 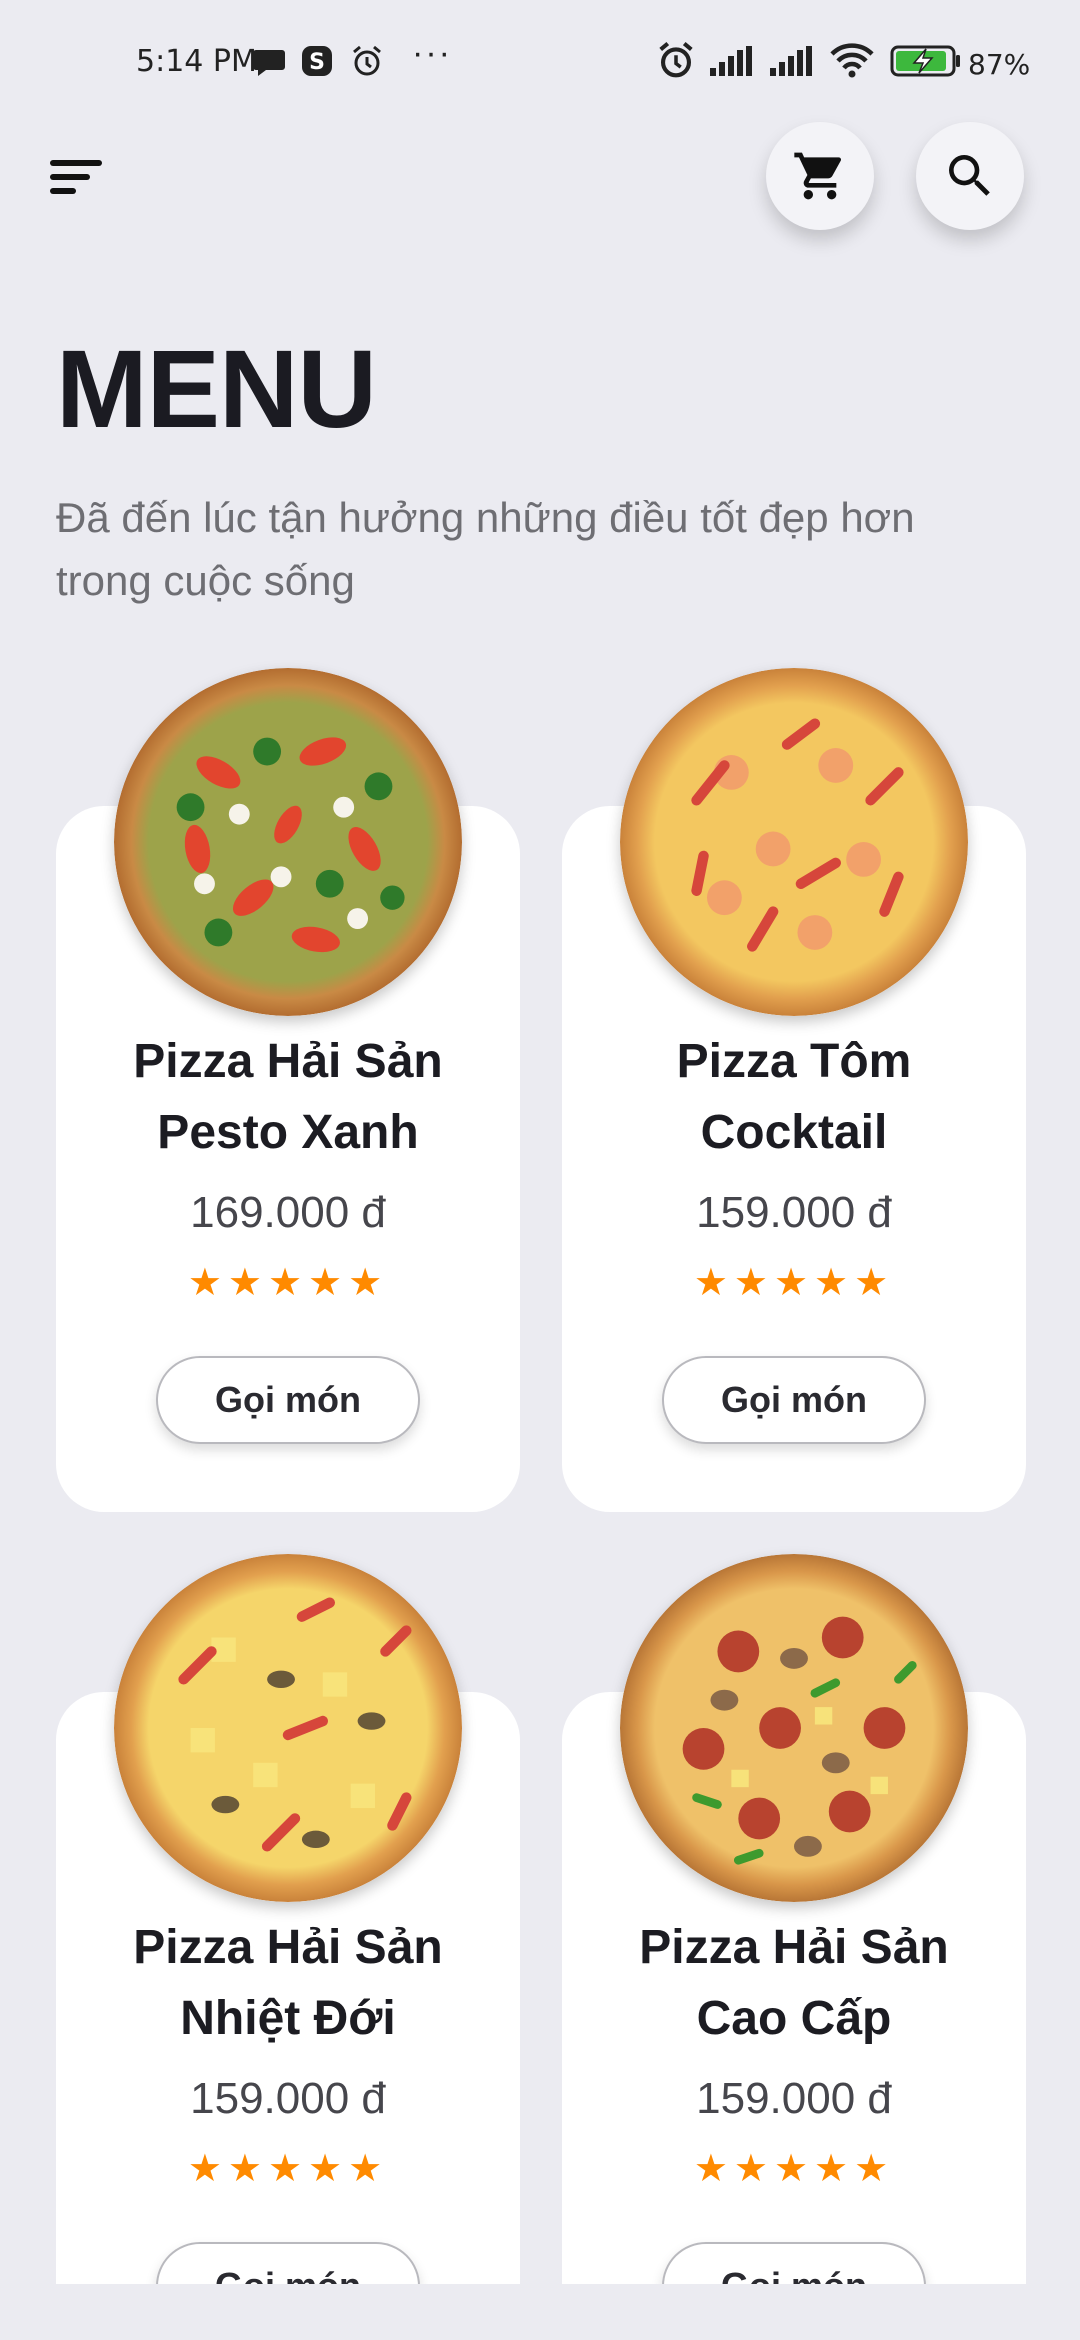 What do you see at coordinates (288, 1212) in the screenshot?
I see `product-price: 169.000 đ` at bounding box center [288, 1212].